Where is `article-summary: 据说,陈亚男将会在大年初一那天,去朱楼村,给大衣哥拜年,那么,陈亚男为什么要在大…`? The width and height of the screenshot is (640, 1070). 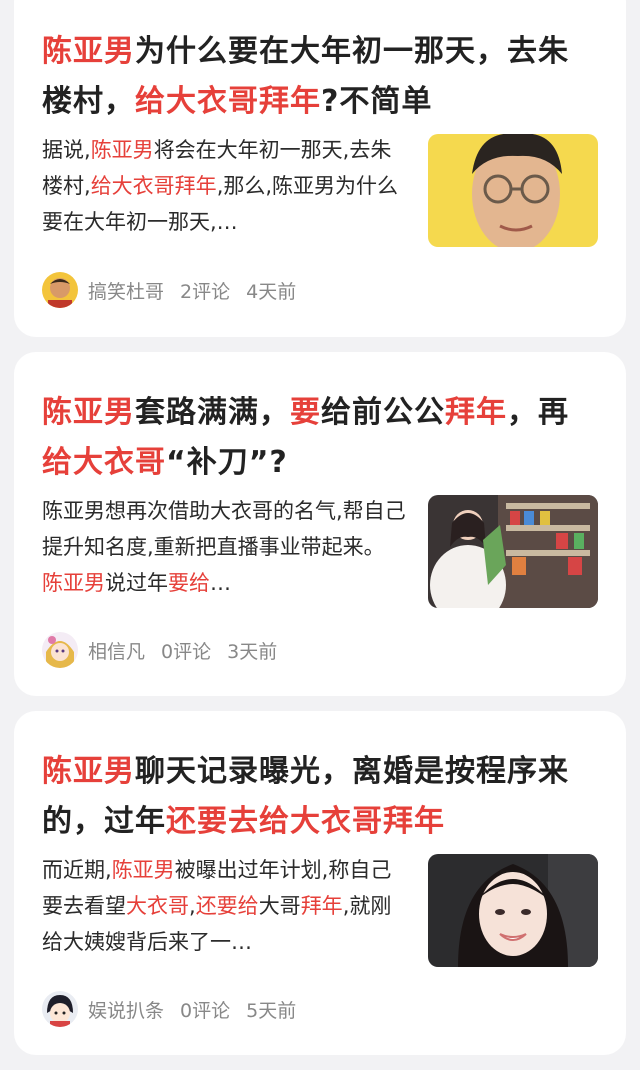 article-summary: 据说,陈亚男将会在大年初一那天,去朱楼村,给大衣哥拜年,那么,陈亚男为什么要在大… is located at coordinates (225, 186).